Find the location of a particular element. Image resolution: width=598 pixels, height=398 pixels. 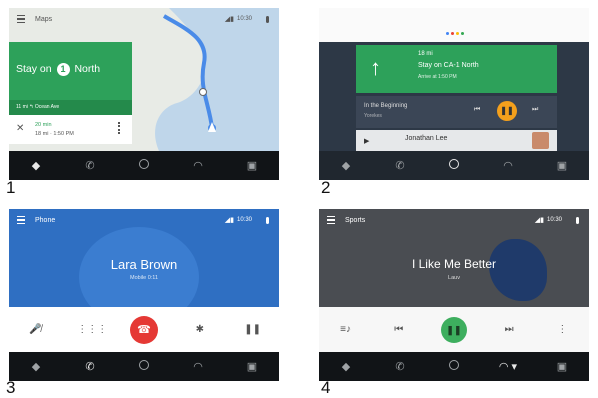

song-title: I Like Me Better is located at coordinates (454, 264).